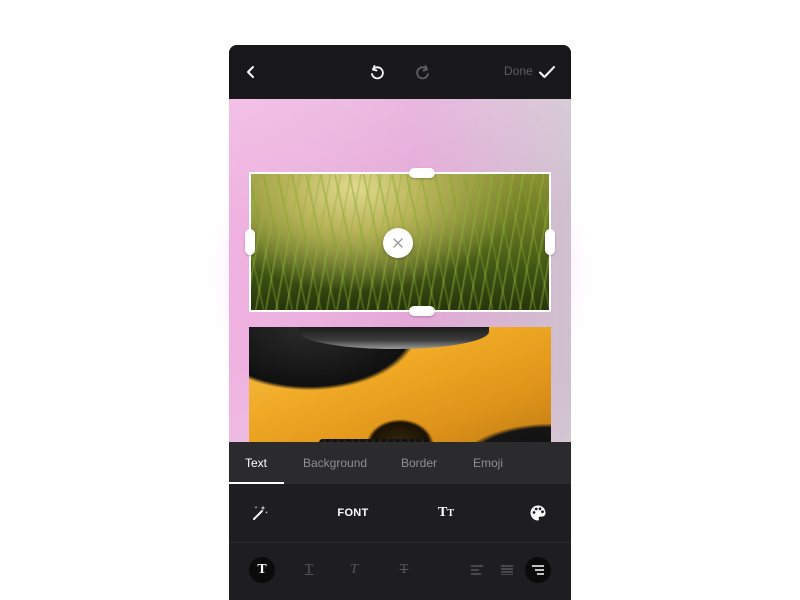 The width and height of the screenshot is (800, 600). I want to click on italic-icon: T, so click(354, 569).